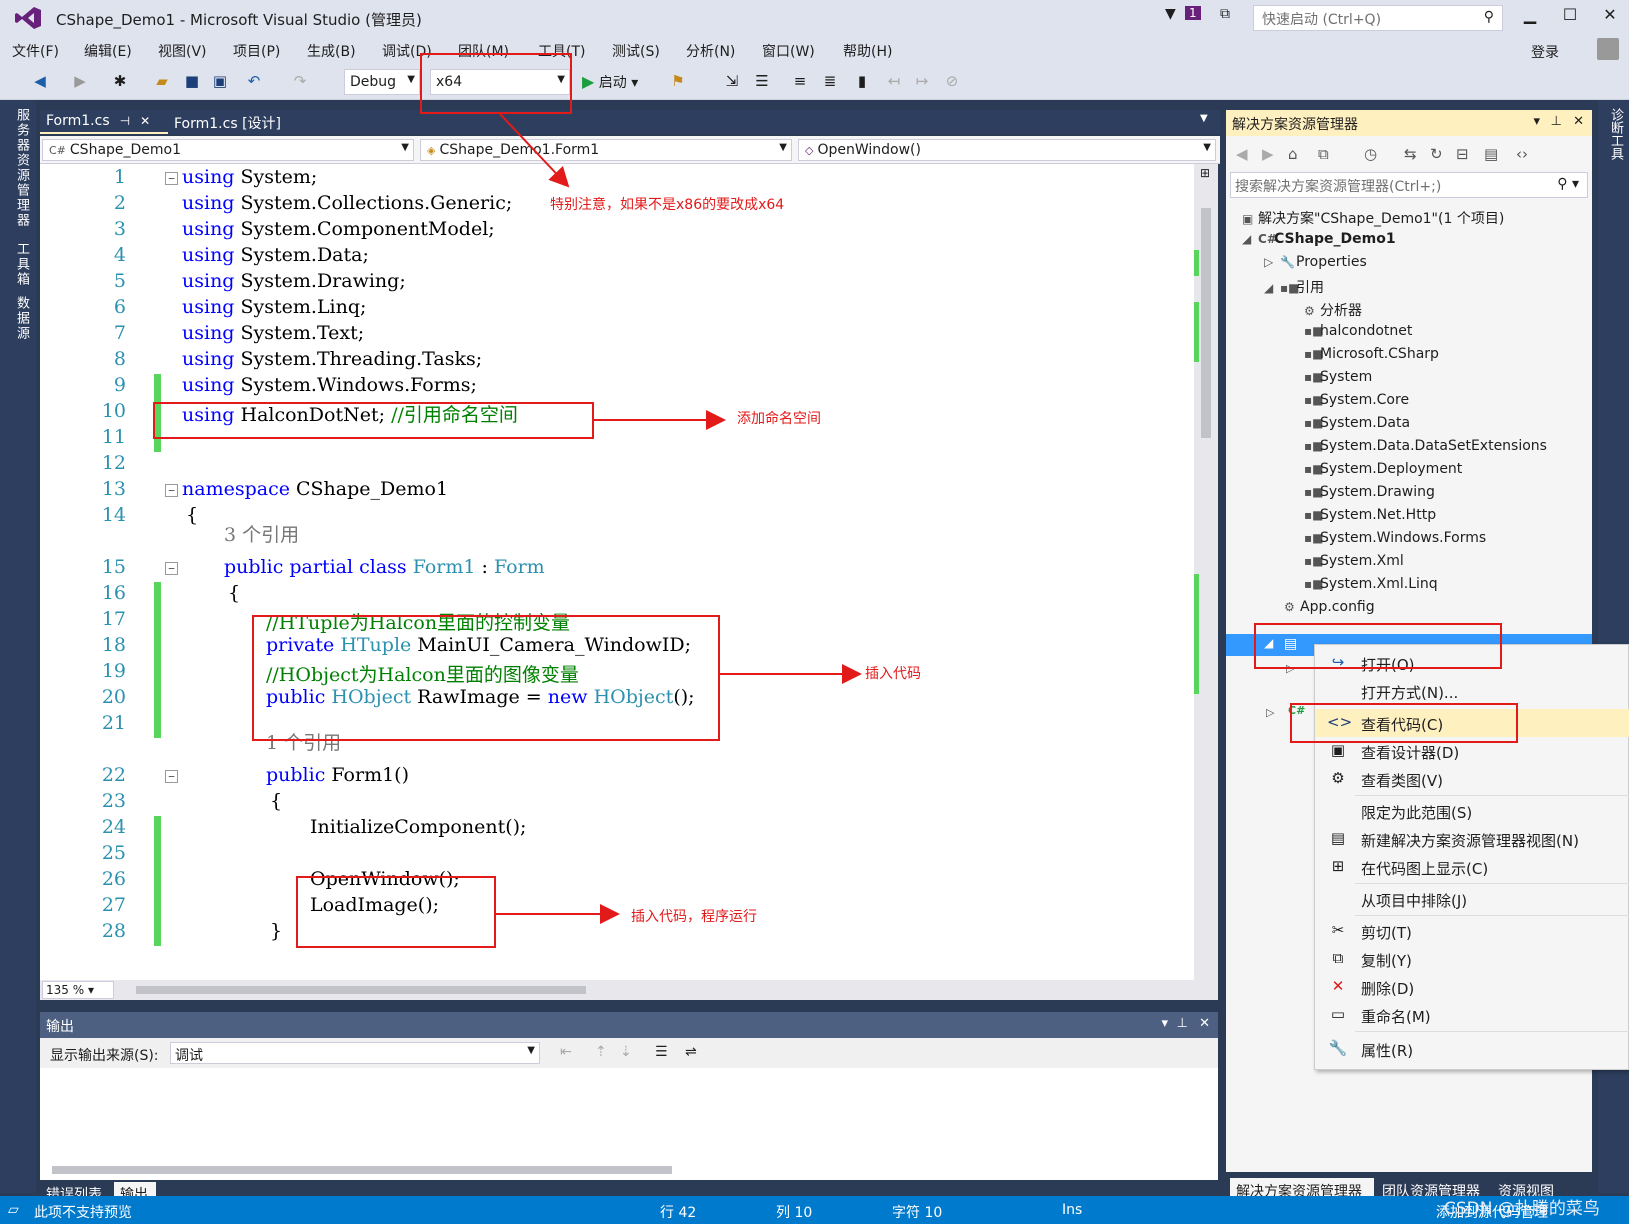  Describe the element at coordinates (21, 318) in the screenshot. I see `data-sources-tab: 数据源` at that location.